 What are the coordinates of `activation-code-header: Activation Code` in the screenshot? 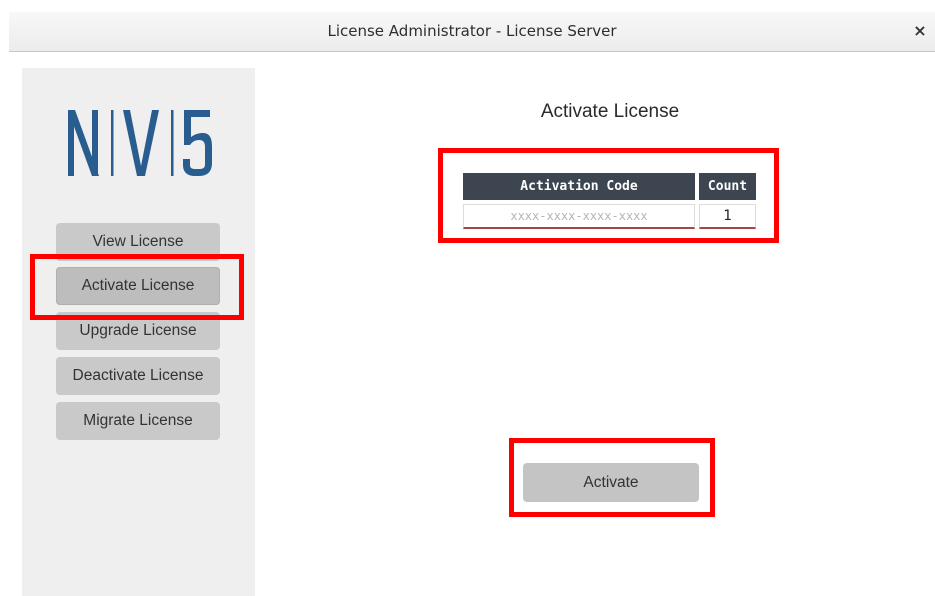 It's located at (579, 186).